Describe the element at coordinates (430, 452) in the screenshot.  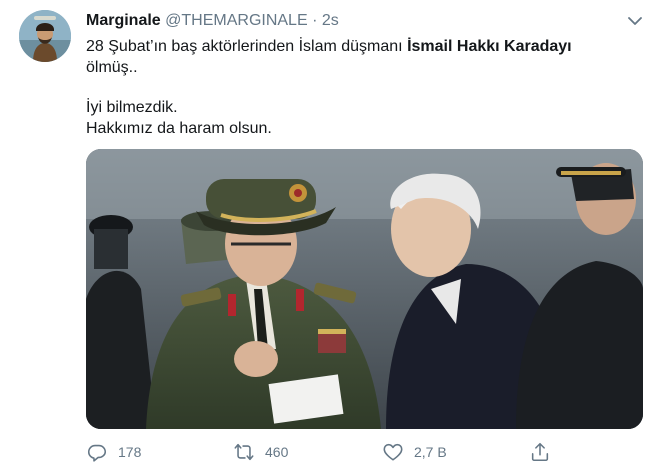
I see `like-count: 2,7 B` at that location.